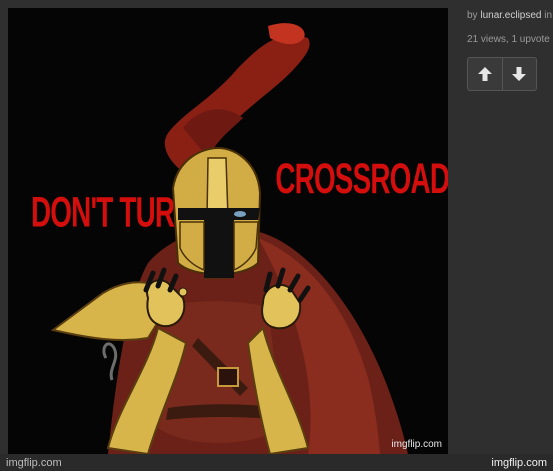  I want to click on author-line: by lunar.eclipsed in, so click(510, 15).